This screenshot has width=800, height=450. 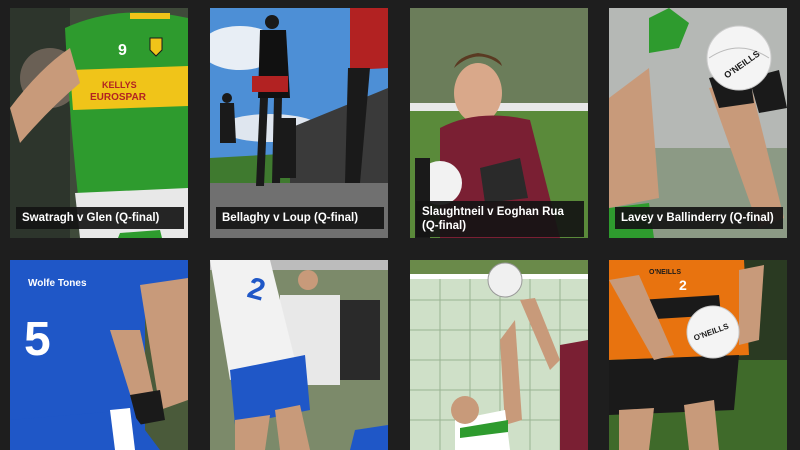 What do you see at coordinates (100, 218) in the screenshot?
I see `caption-swatragh-glen: Swatragh v Glen (Q-final)` at bounding box center [100, 218].